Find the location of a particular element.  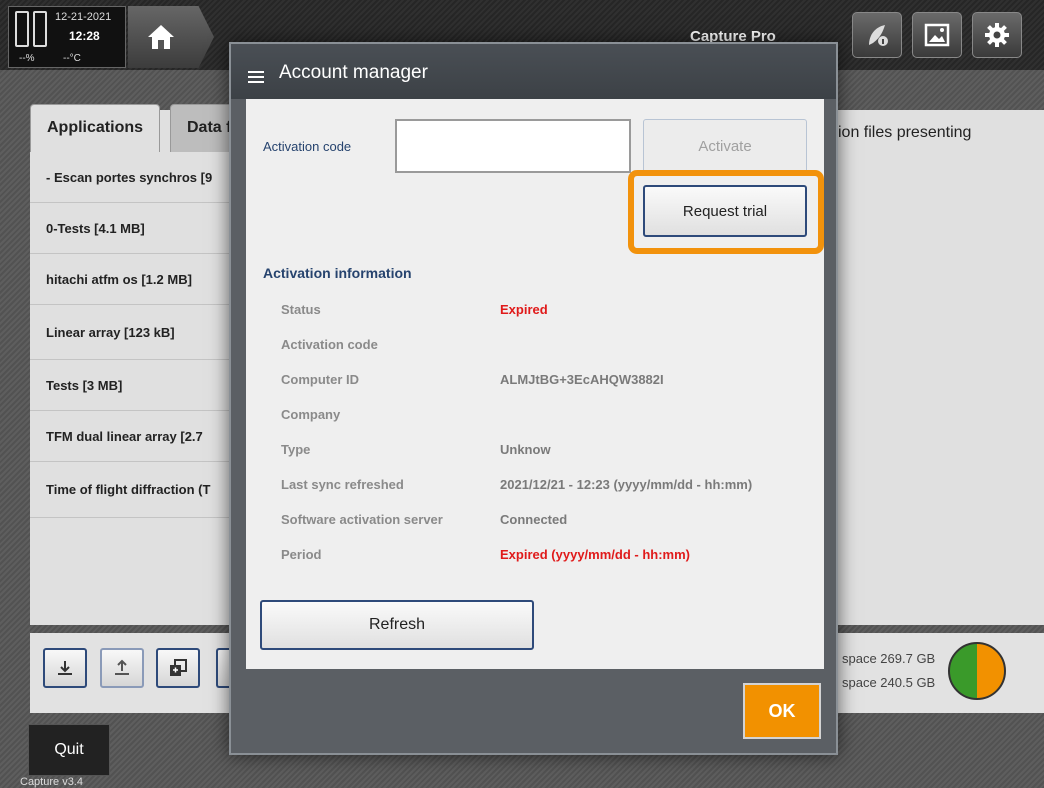

ok-label: OK is located at coordinates (782, 710).